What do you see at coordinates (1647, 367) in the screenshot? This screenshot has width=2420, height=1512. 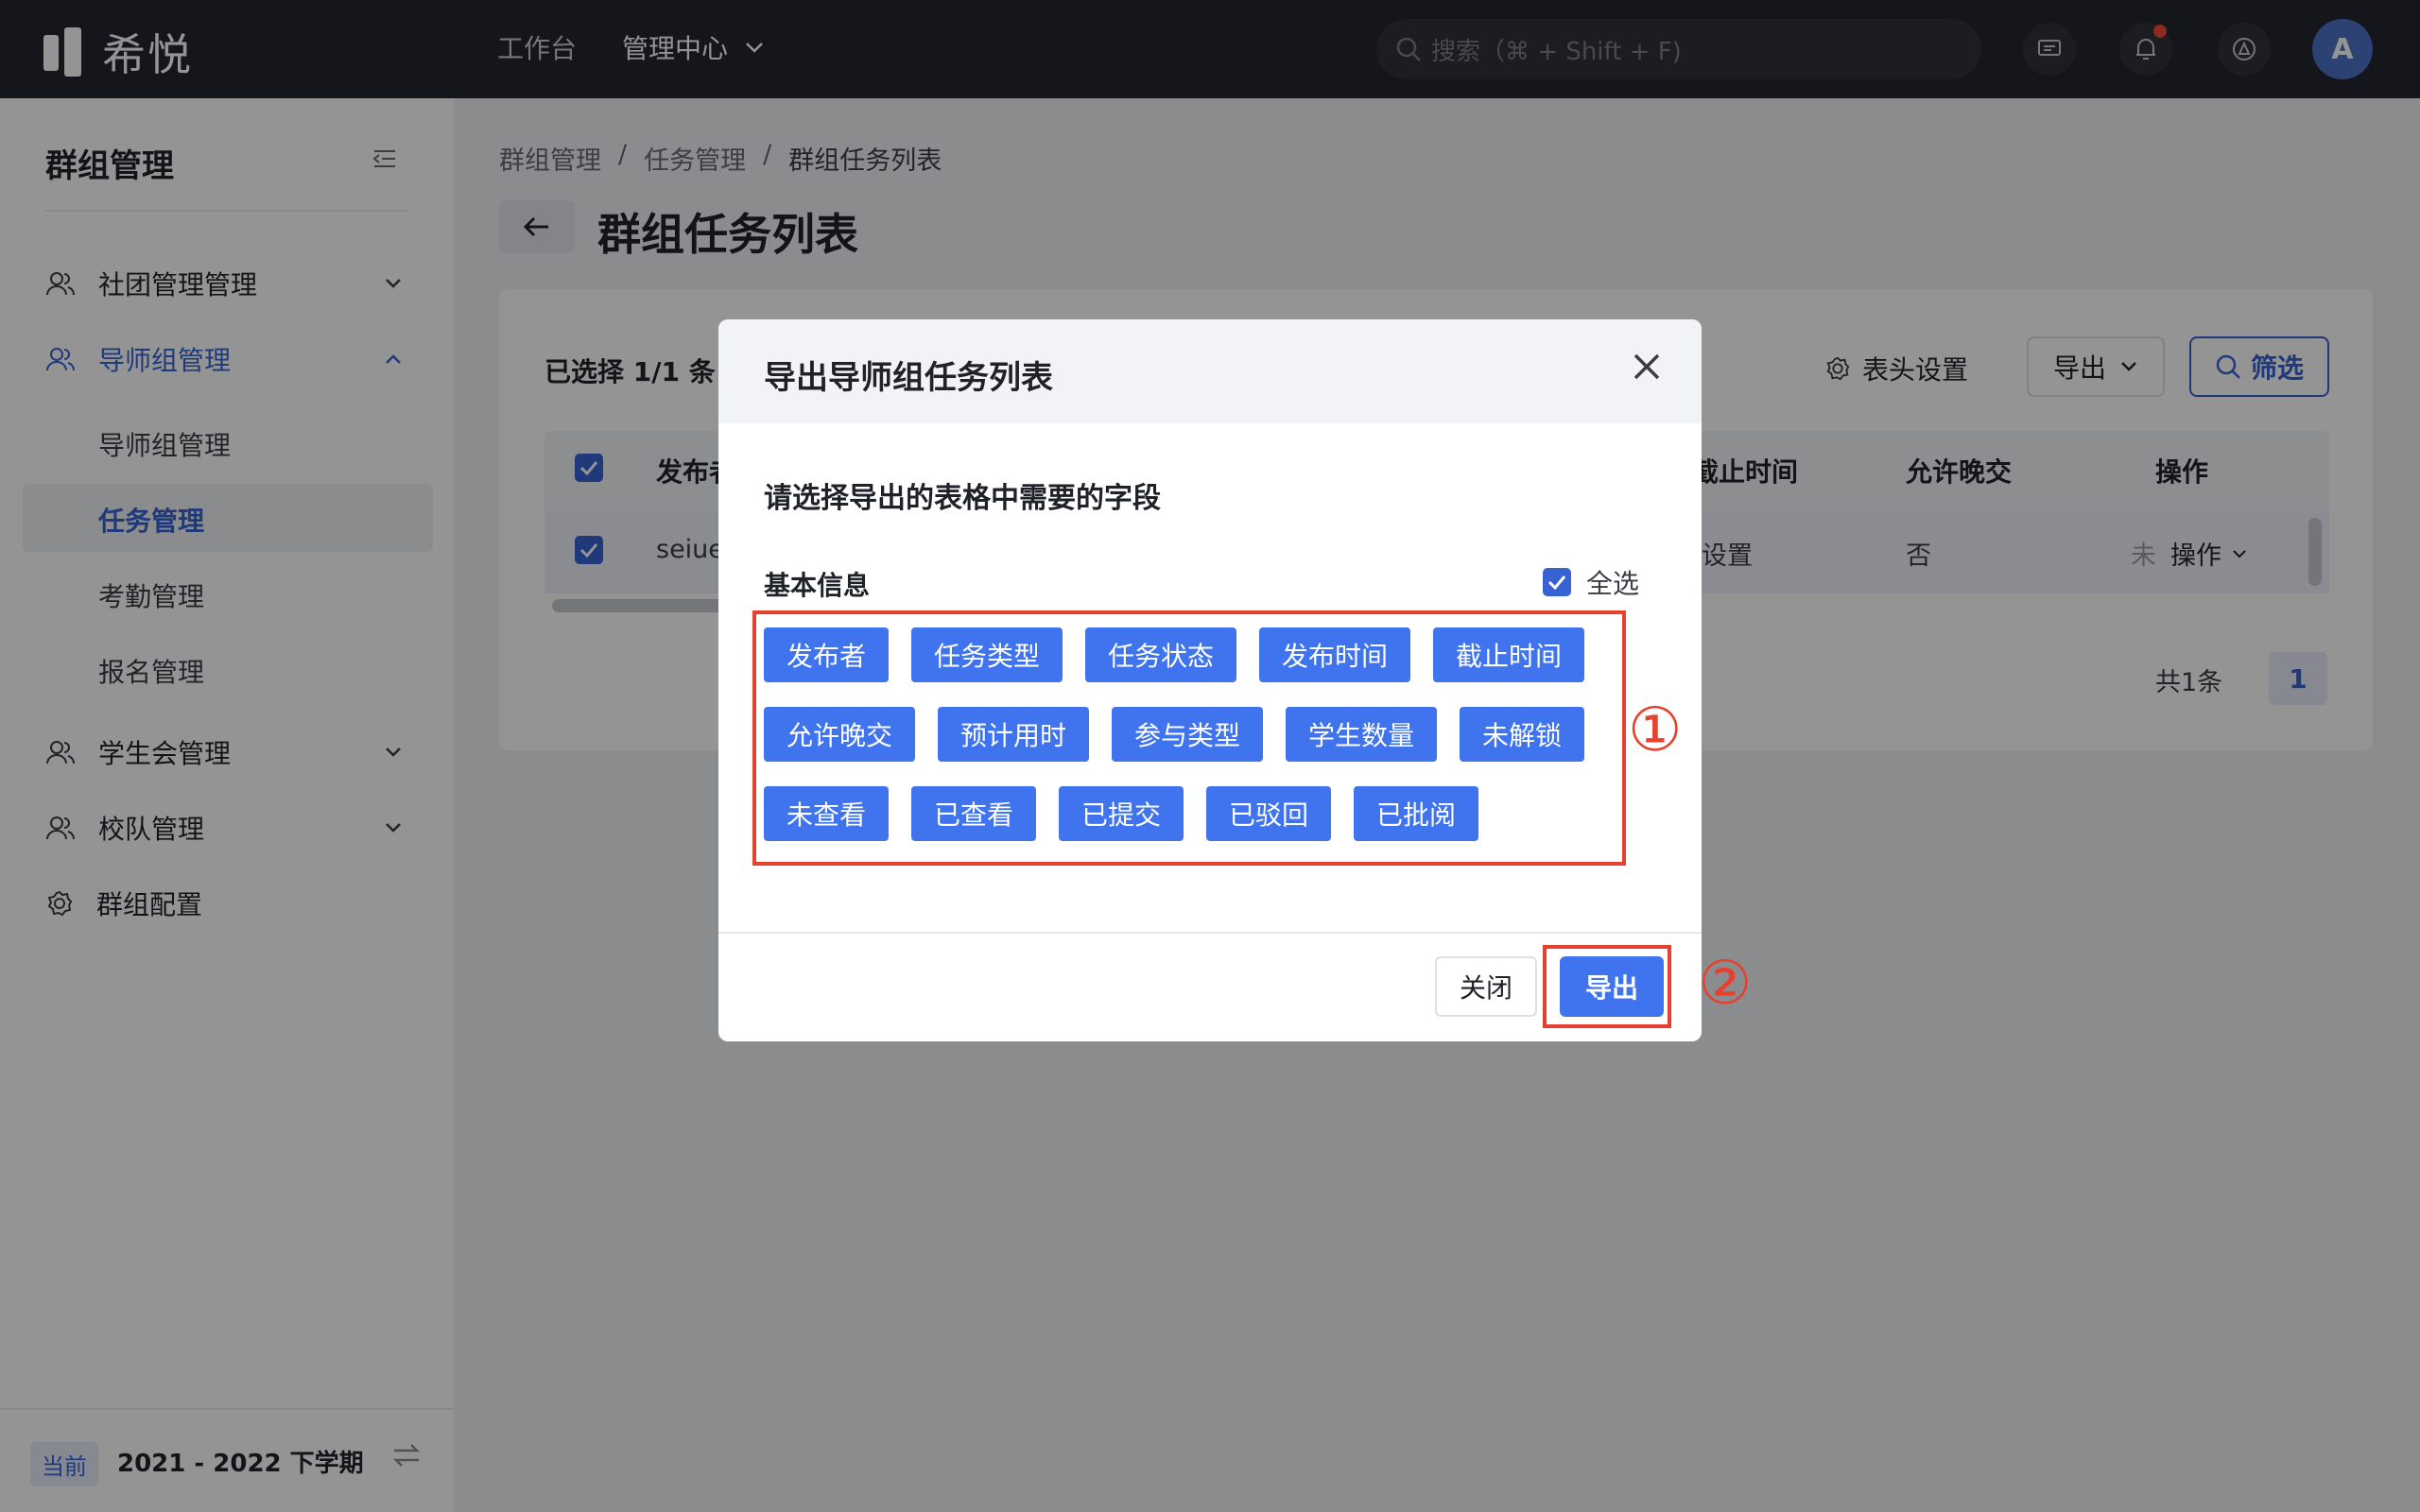 I see `close-icon` at bounding box center [1647, 367].